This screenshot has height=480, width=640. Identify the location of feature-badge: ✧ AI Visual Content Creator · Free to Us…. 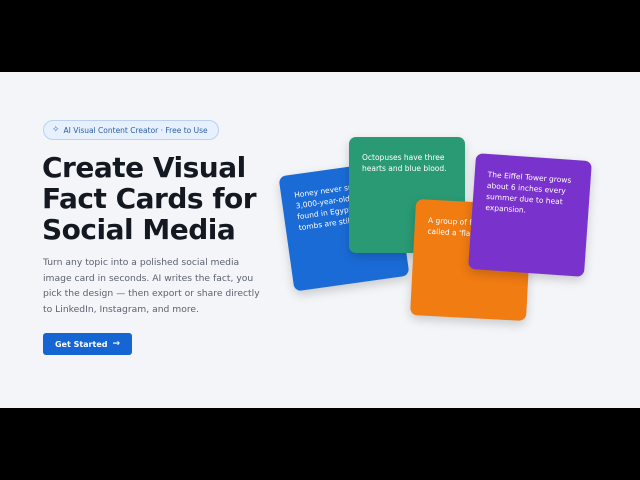
(131, 130).